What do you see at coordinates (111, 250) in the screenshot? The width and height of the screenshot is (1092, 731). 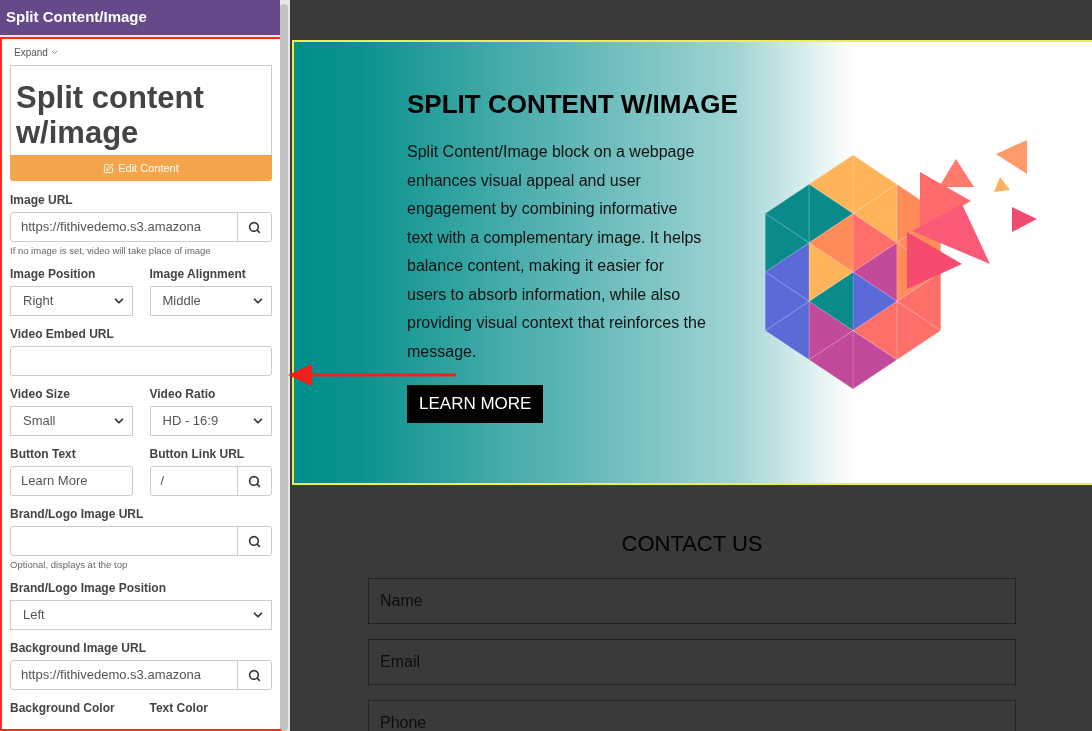 I see `help-text: If no image is set, video will take place of image` at bounding box center [111, 250].